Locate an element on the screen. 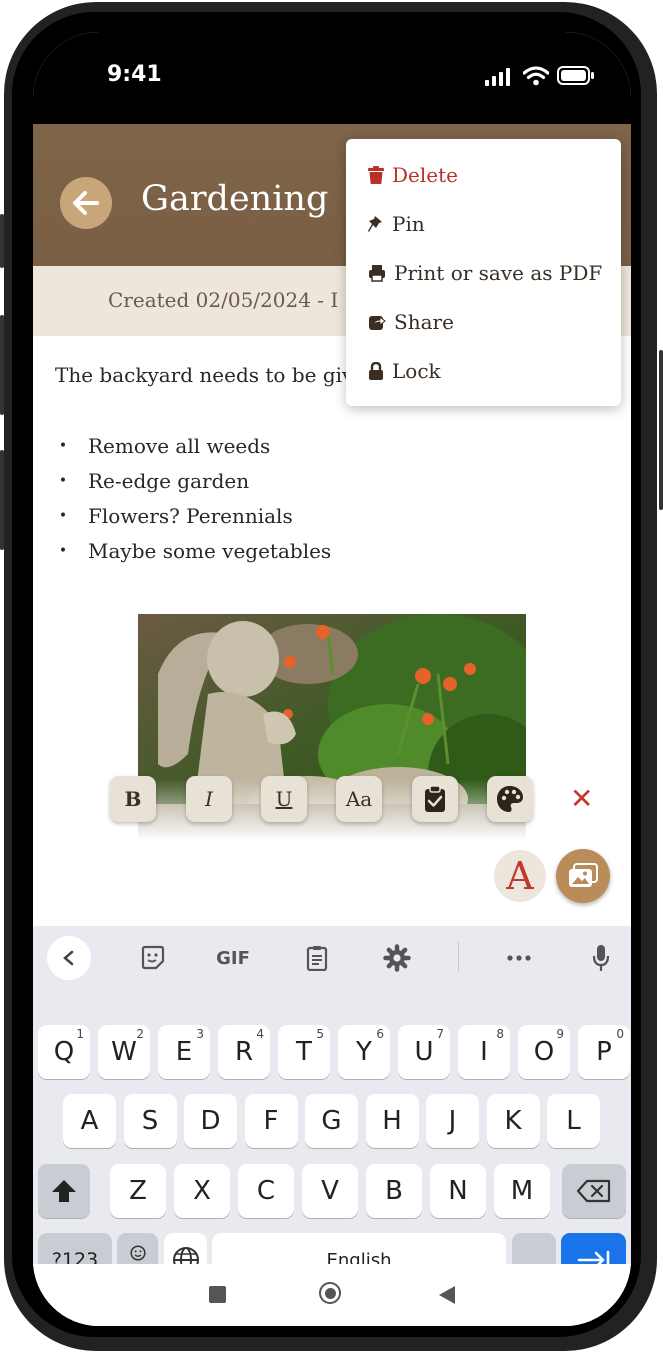 The image size is (663, 1353). shift-key is located at coordinates (64, 1191).